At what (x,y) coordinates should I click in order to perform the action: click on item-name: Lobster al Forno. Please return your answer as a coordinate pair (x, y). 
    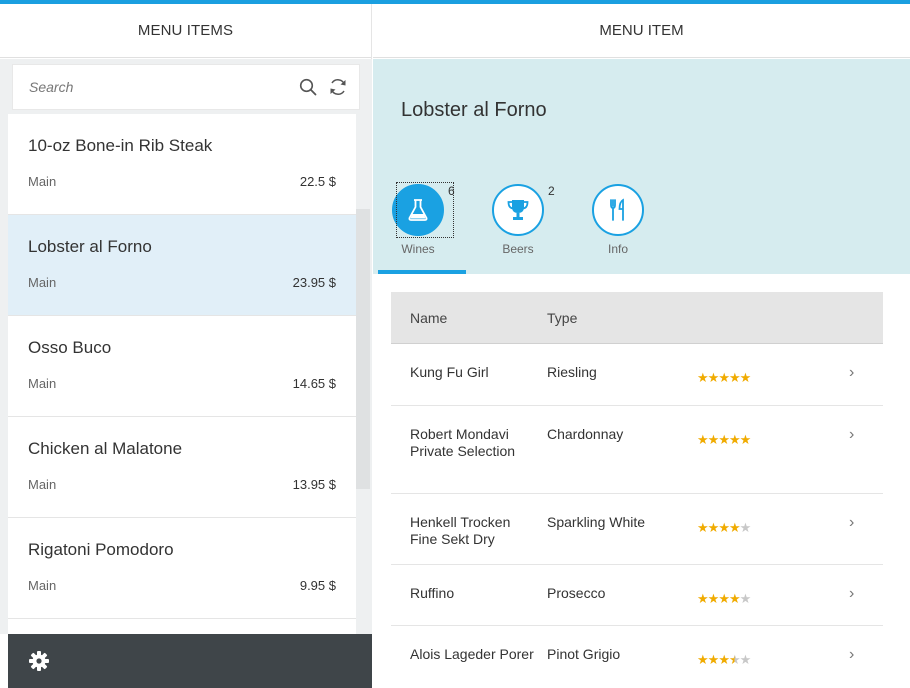
    Looking at the image, I should click on (90, 246).